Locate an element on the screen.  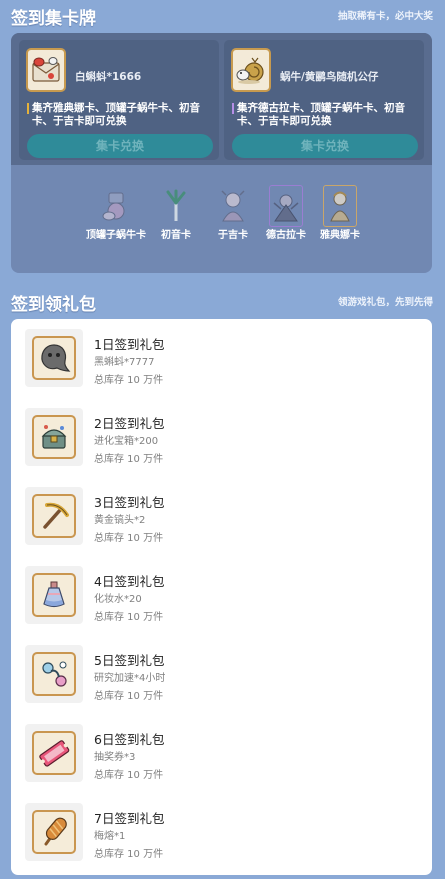
potion-bottle-icon is located at coordinates (54, 595).